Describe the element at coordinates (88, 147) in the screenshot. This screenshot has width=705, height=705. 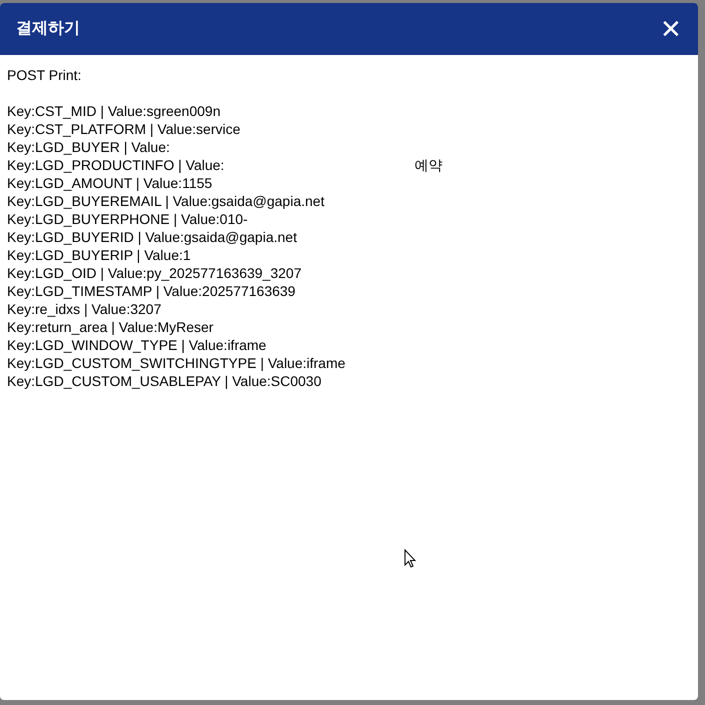
I see `key-value-line: Key:LGD_BUYER | Value:` at that location.